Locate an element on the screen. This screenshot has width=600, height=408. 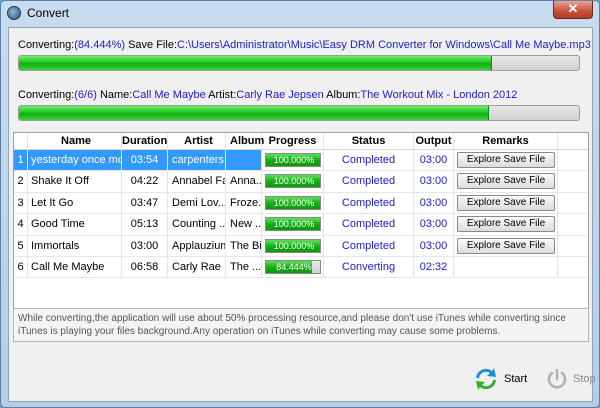
header-progress: Progress is located at coordinates (293, 141).